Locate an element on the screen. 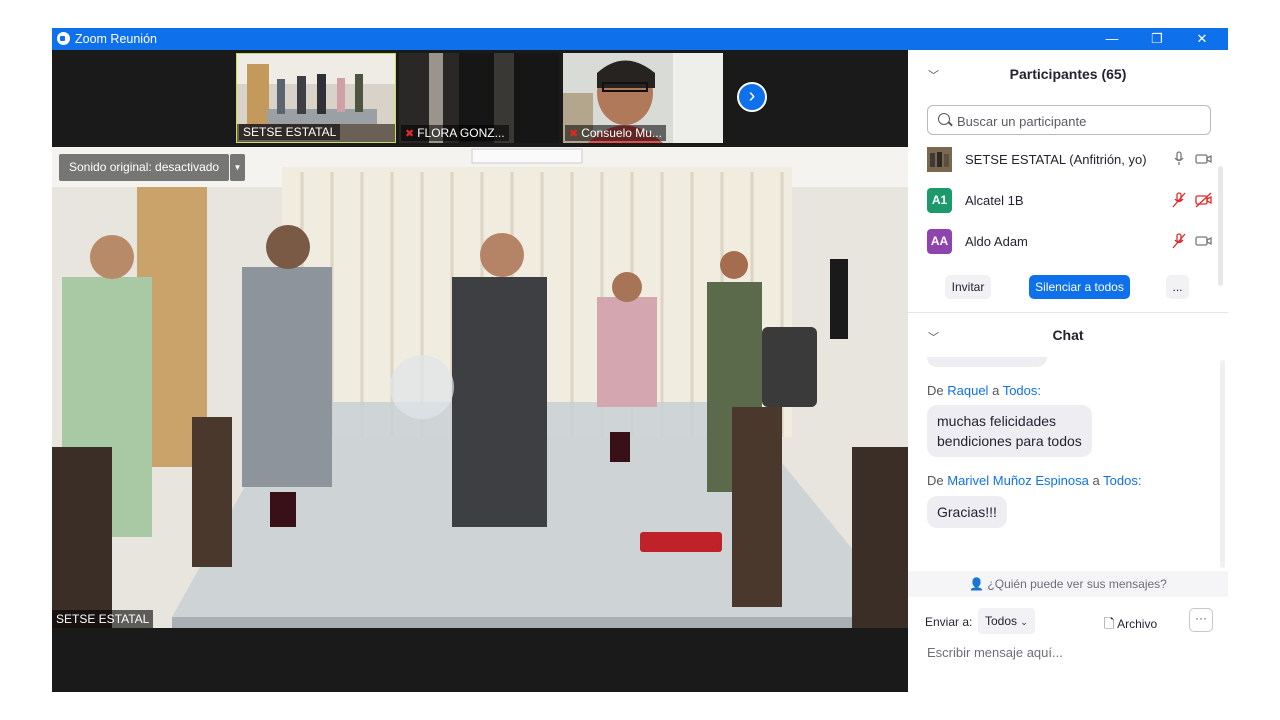 This screenshot has height=720, width=1280. avatar: A1 is located at coordinates (939, 200).